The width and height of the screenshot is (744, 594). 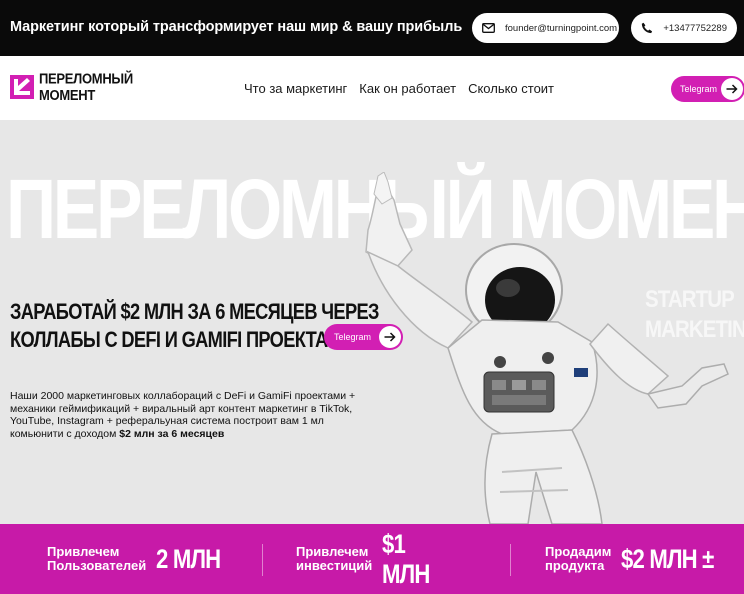 I want to click on logo-line1: ПЕРЕЛОМНЫЙ, so click(x=86, y=79).